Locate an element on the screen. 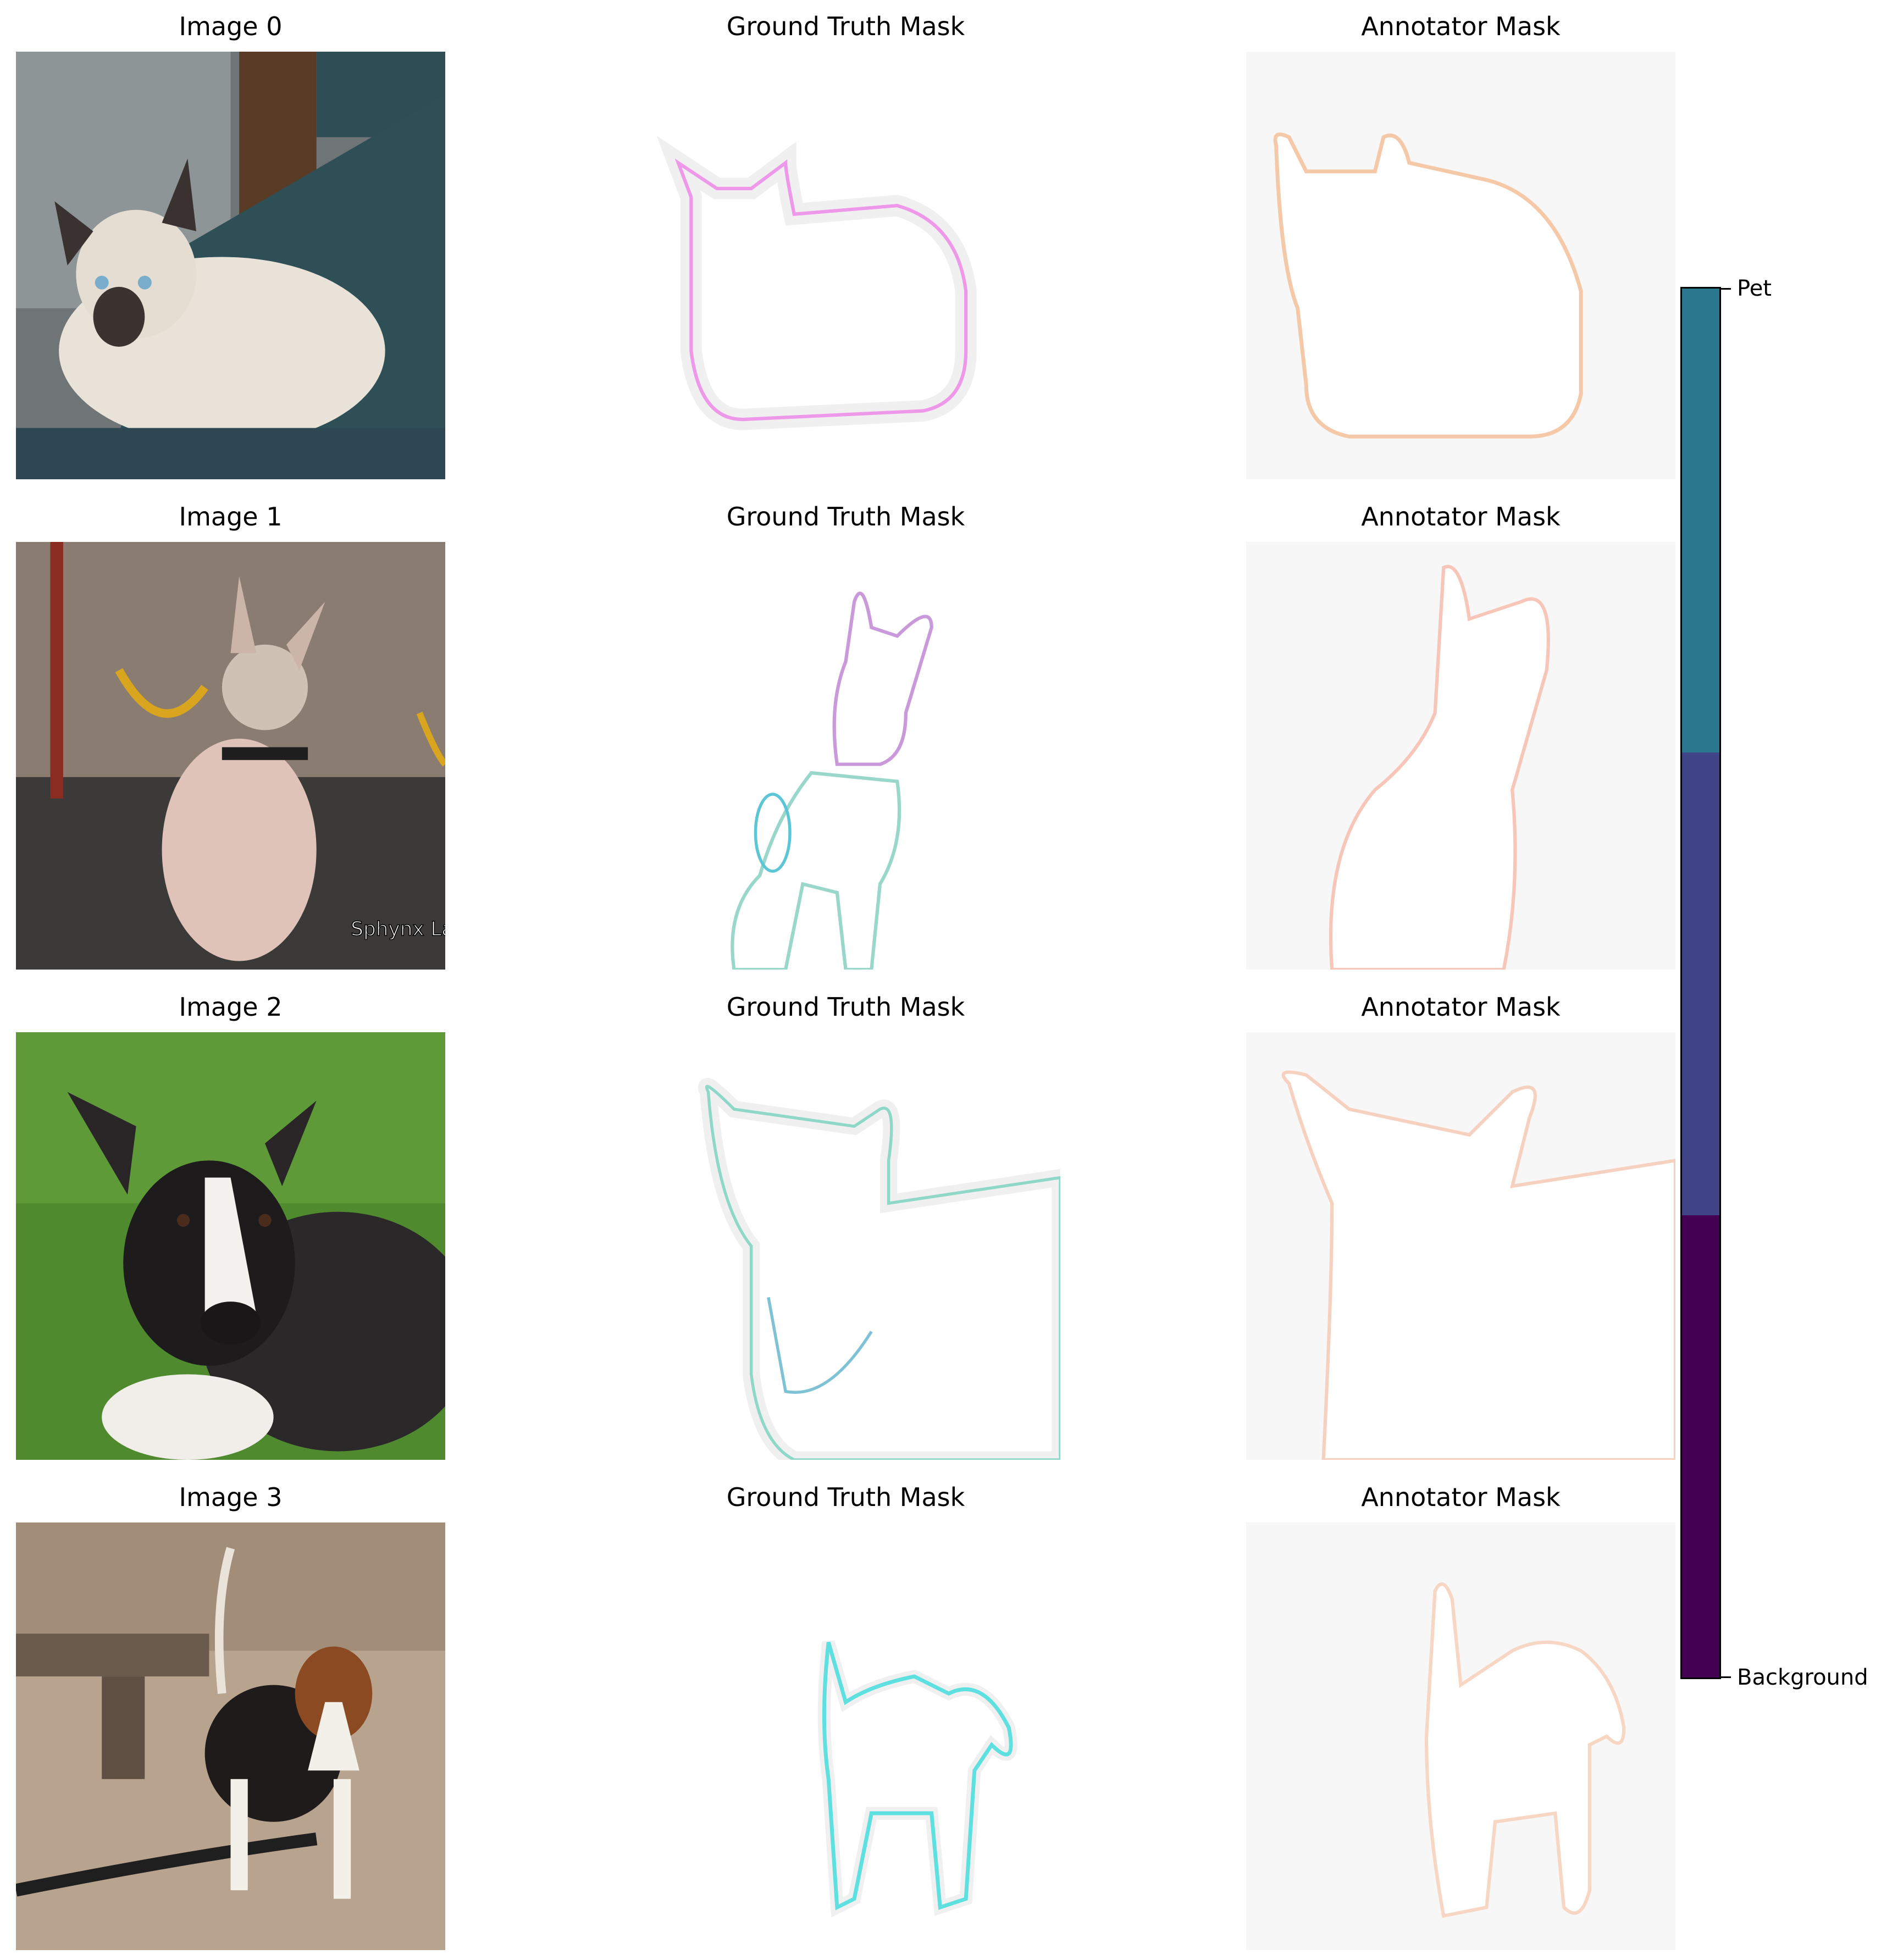 The image size is (1881, 1960). gt-mask-1-title: Ground Truth Mask is located at coordinates (845, 516).